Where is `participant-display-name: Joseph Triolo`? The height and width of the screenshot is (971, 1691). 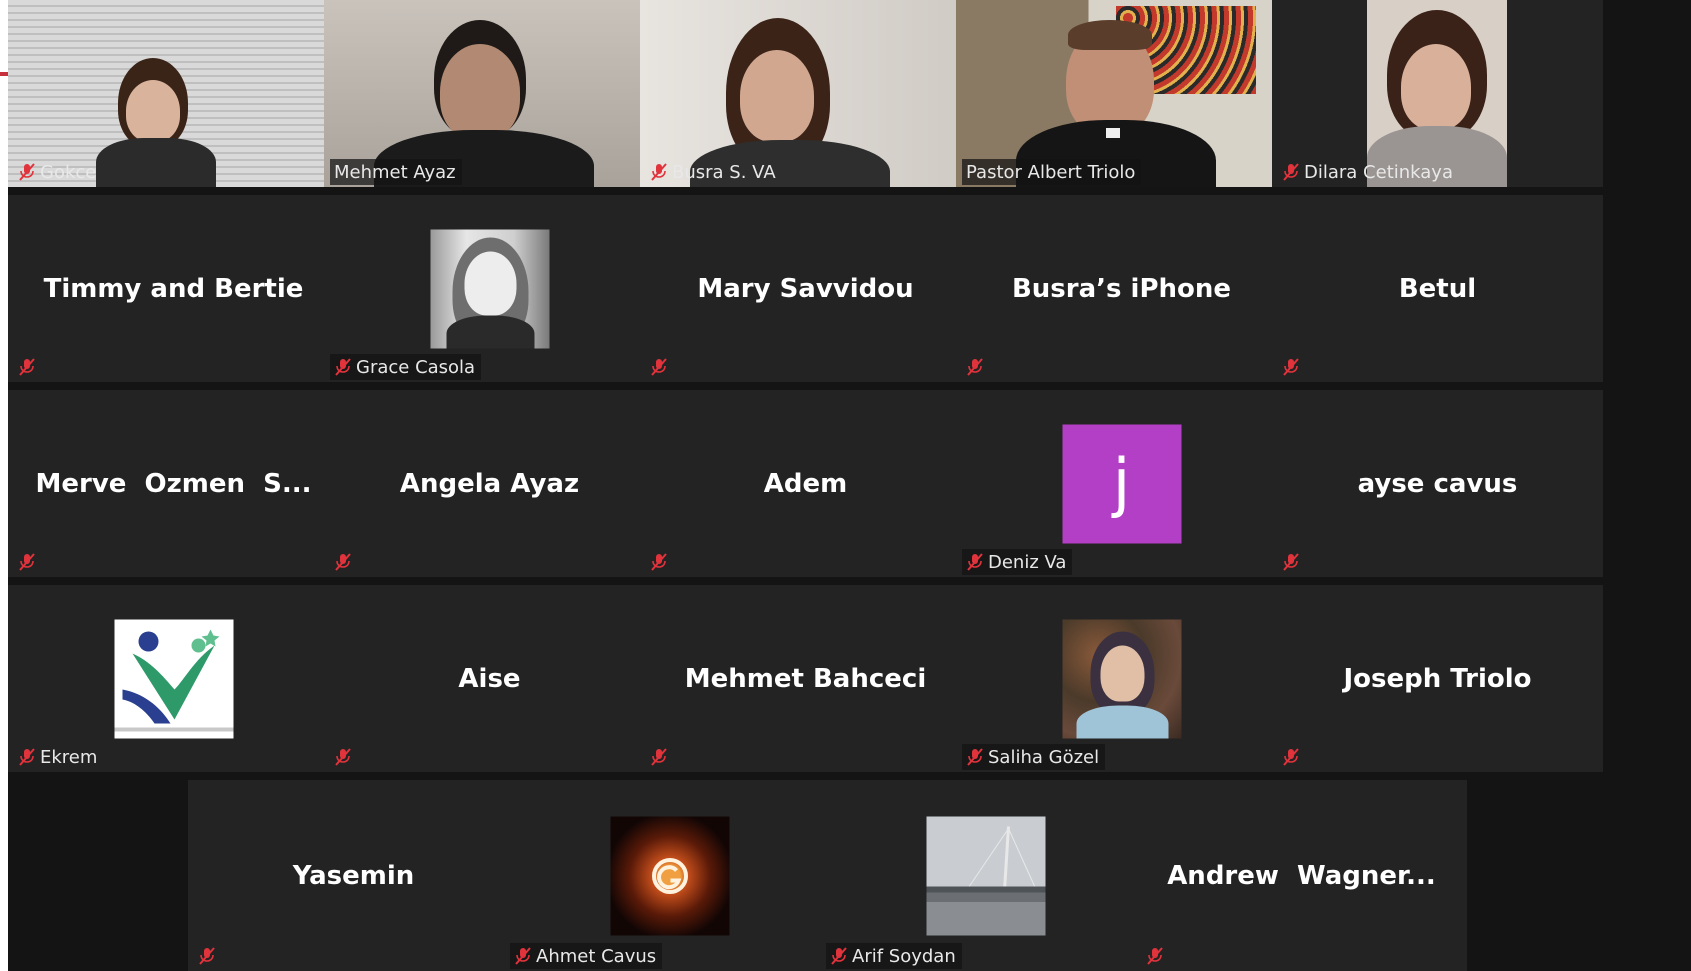
participant-display-name: Joseph Triolo is located at coordinates (1437, 678).